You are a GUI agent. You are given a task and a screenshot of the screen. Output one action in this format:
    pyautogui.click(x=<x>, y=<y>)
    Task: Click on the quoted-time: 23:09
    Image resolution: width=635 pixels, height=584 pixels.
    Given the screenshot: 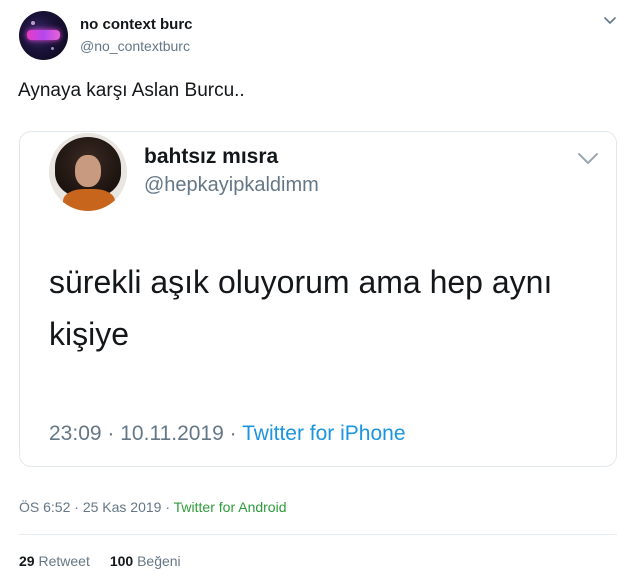 What is the action you would take?
    pyautogui.click(x=75, y=433)
    